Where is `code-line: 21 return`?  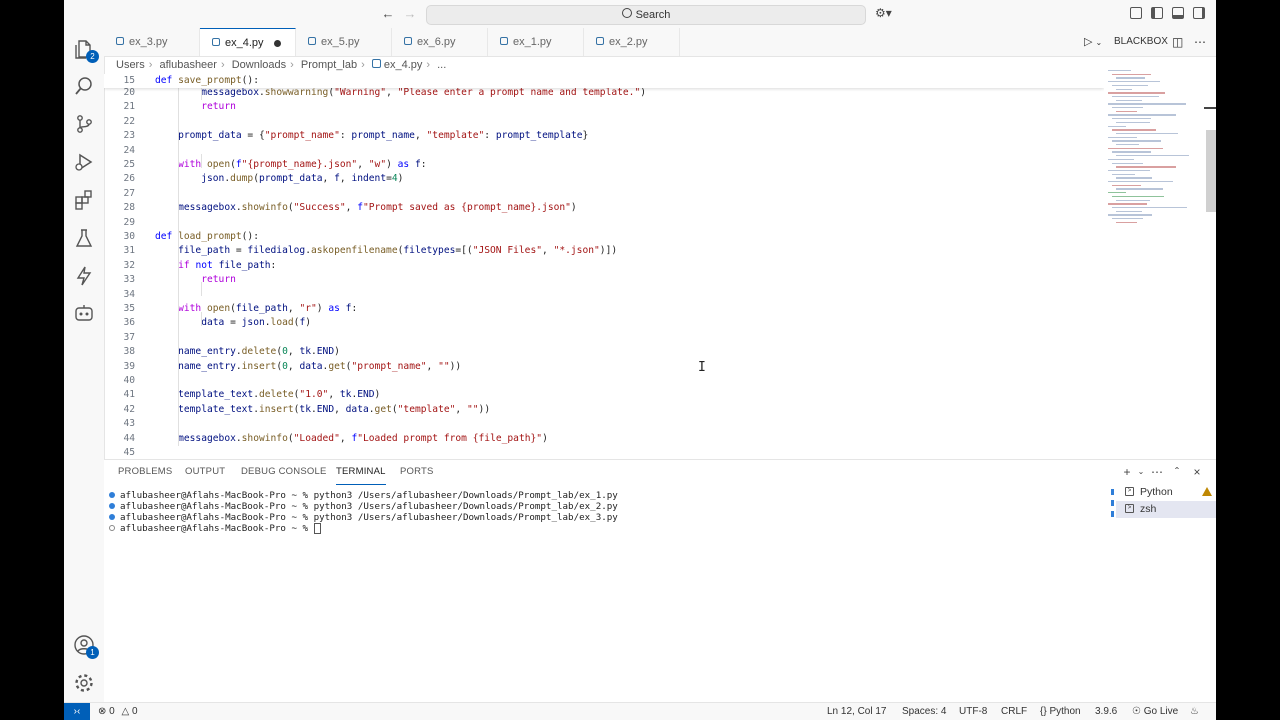 code-line: 21 return is located at coordinates (604, 107).